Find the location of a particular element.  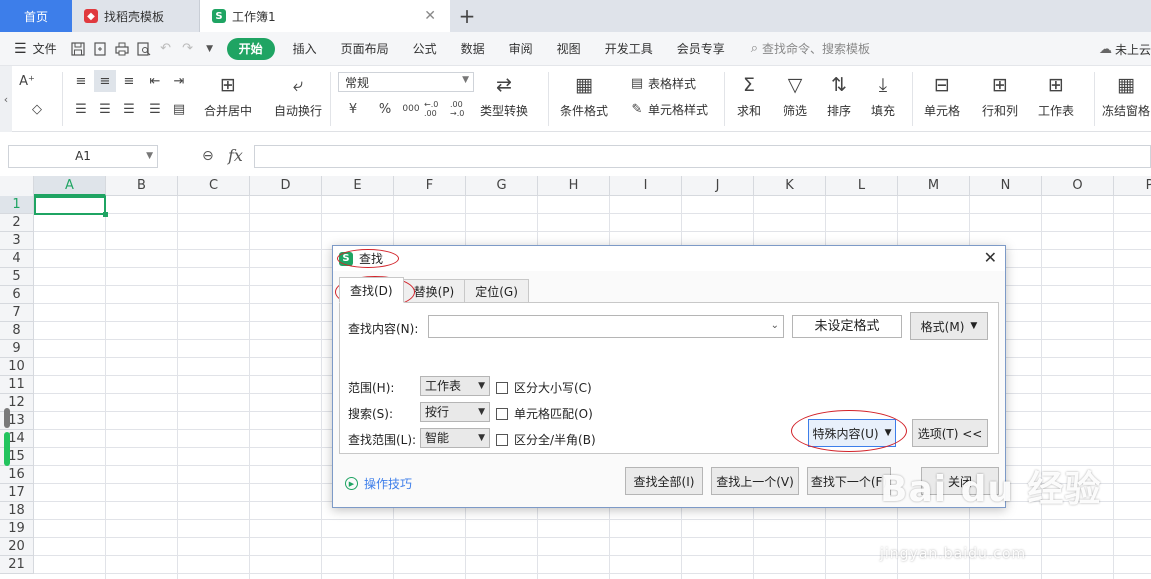

customize-toolbar-chevron-down-icon: ▼ is located at coordinates (210, 49).